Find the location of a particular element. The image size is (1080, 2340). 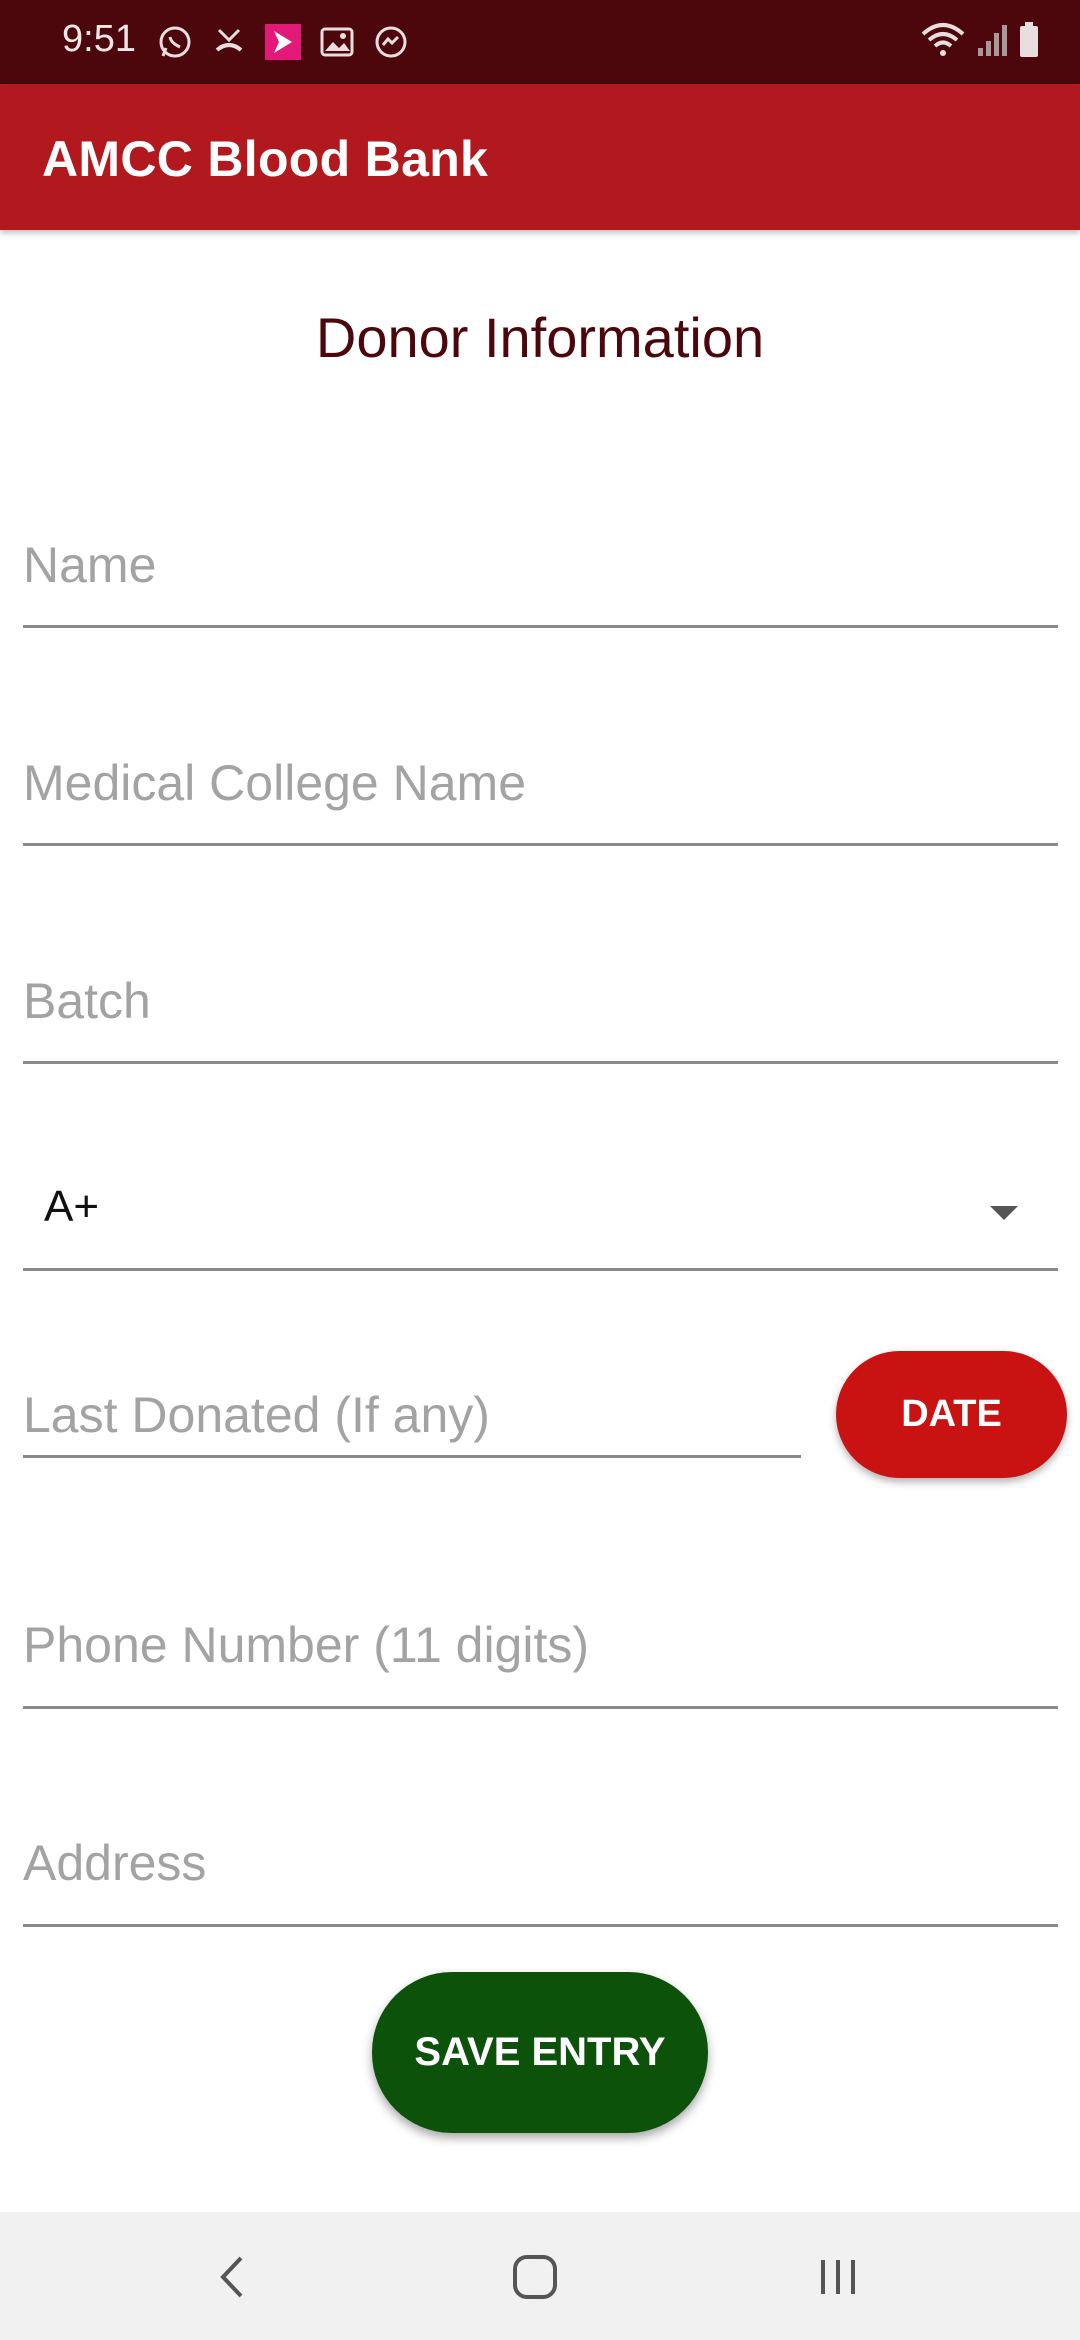

home-icon is located at coordinates (535, 2277).